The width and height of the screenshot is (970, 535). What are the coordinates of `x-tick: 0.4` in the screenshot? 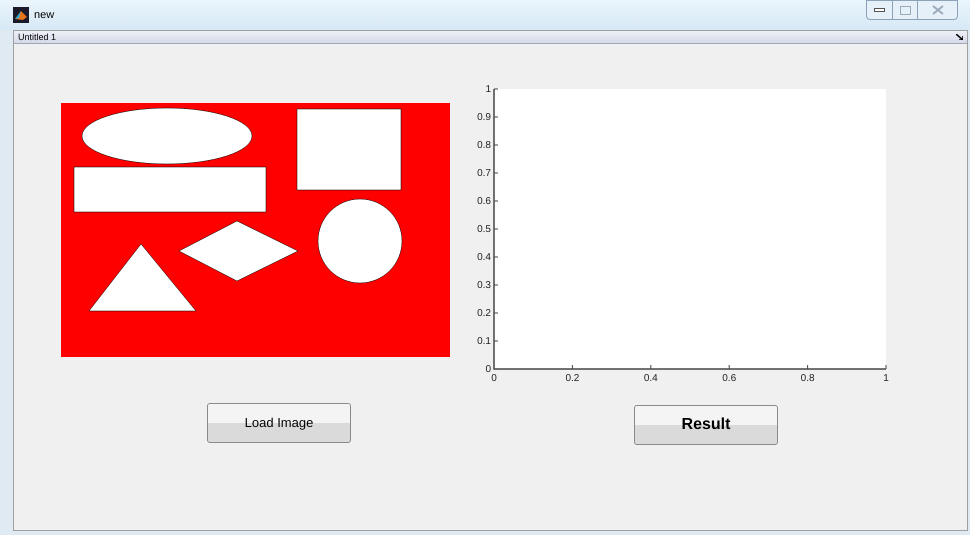 It's located at (651, 374).